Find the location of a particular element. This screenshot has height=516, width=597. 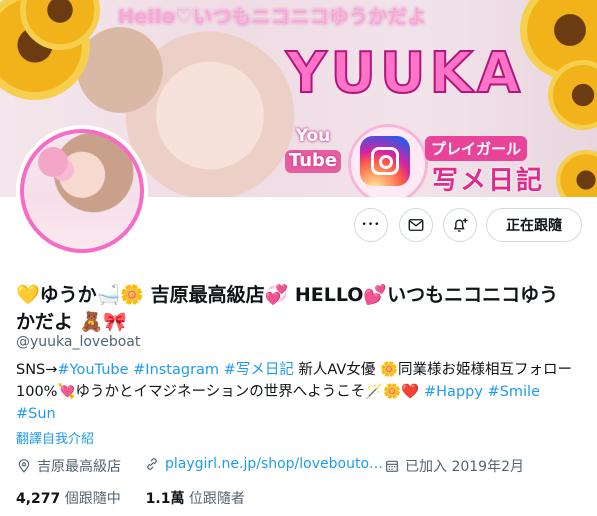

photo-diary-text: 写メ日記 is located at coordinates (488, 181).